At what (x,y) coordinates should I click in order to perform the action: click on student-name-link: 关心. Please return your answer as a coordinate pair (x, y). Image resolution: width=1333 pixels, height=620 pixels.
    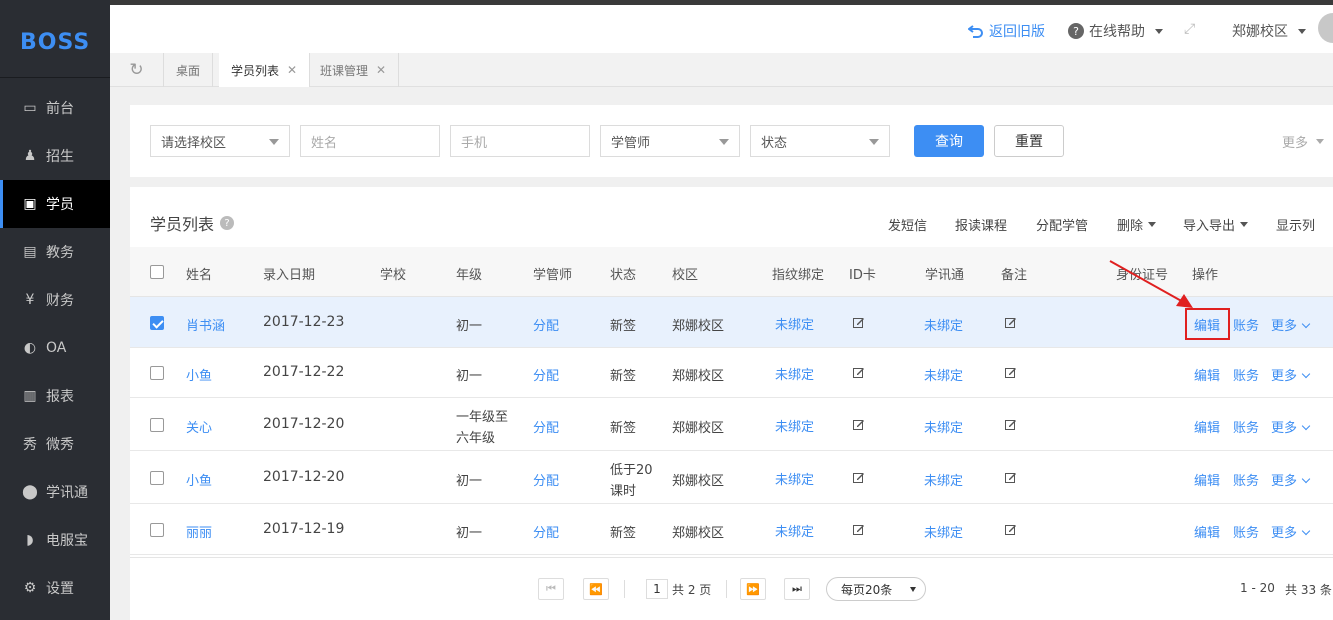
    Looking at the image, I should click on (199, 426).